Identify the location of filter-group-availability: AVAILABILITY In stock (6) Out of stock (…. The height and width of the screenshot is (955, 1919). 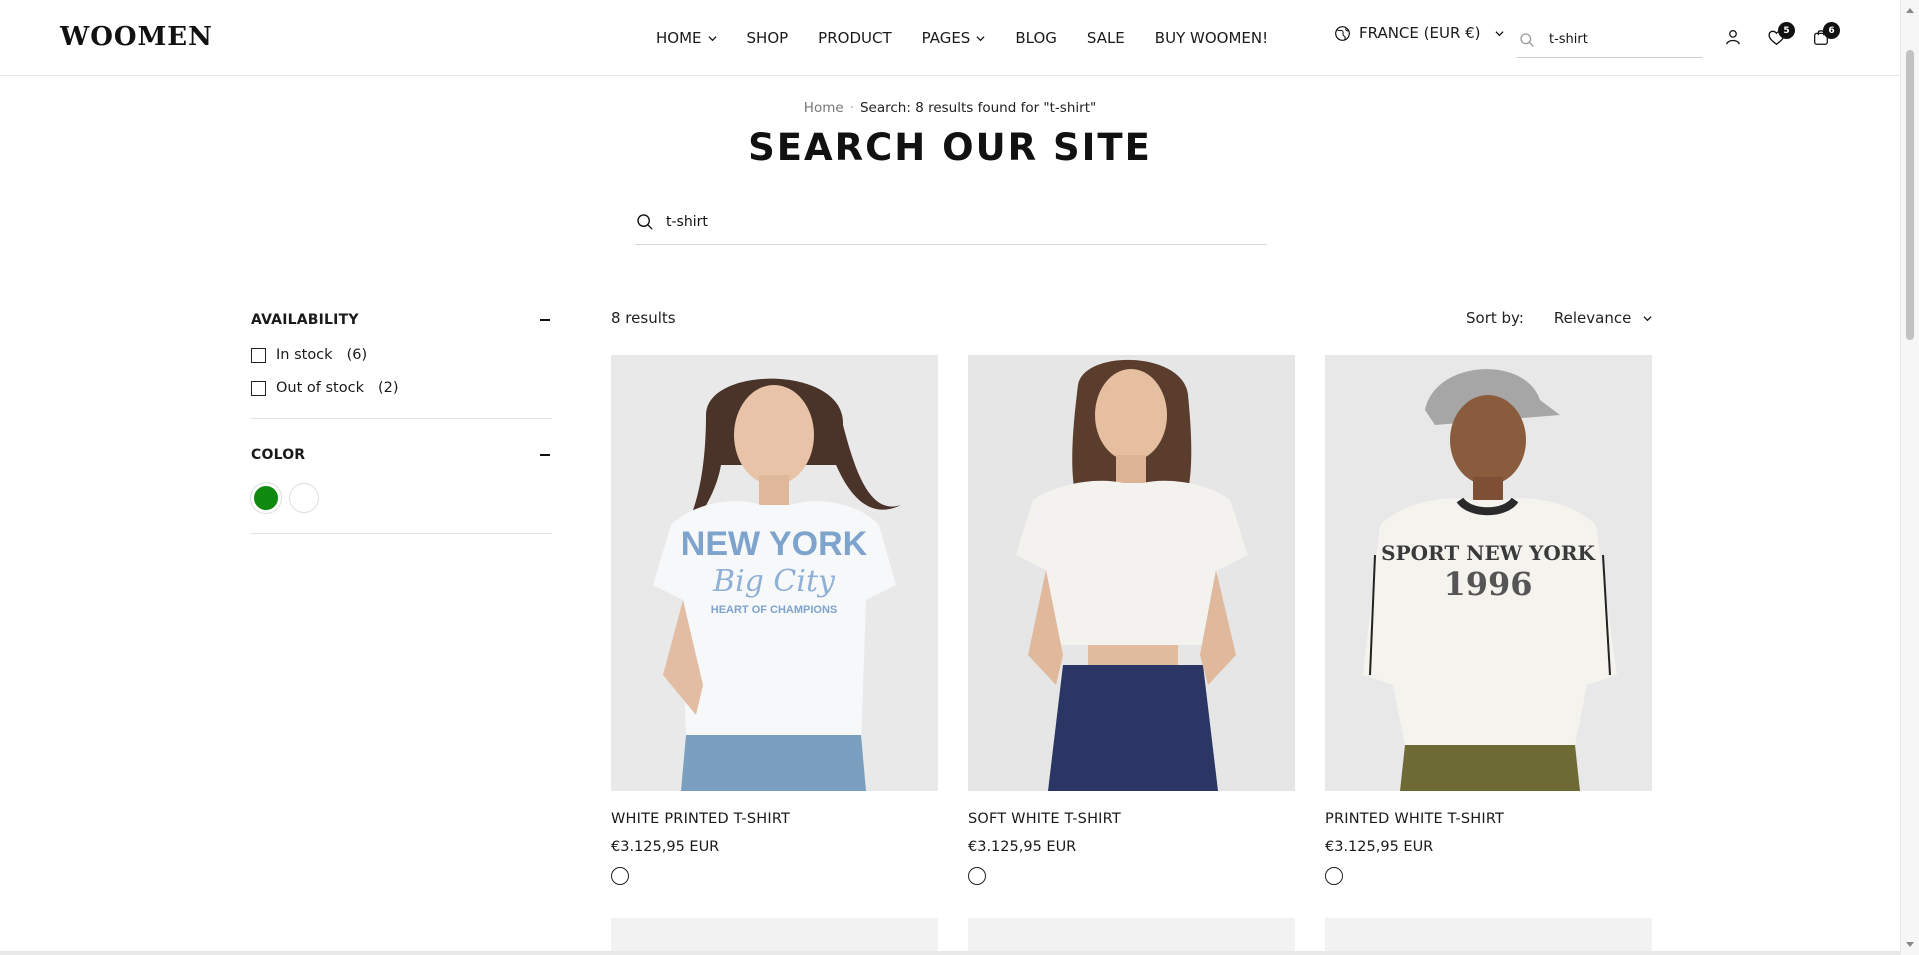
(401, 357).